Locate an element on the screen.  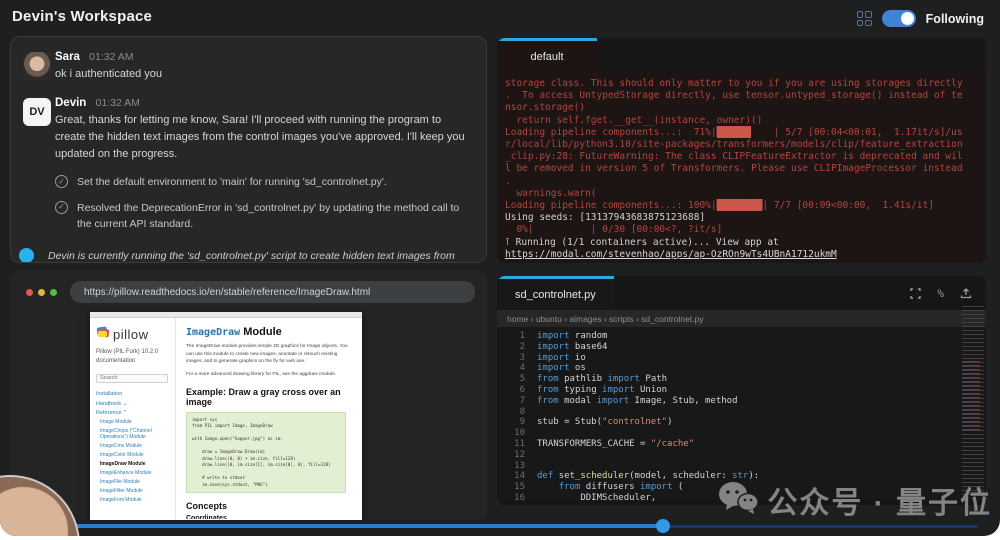
docs-concepts-heading: Concepts is located at coordinates (207, 506).